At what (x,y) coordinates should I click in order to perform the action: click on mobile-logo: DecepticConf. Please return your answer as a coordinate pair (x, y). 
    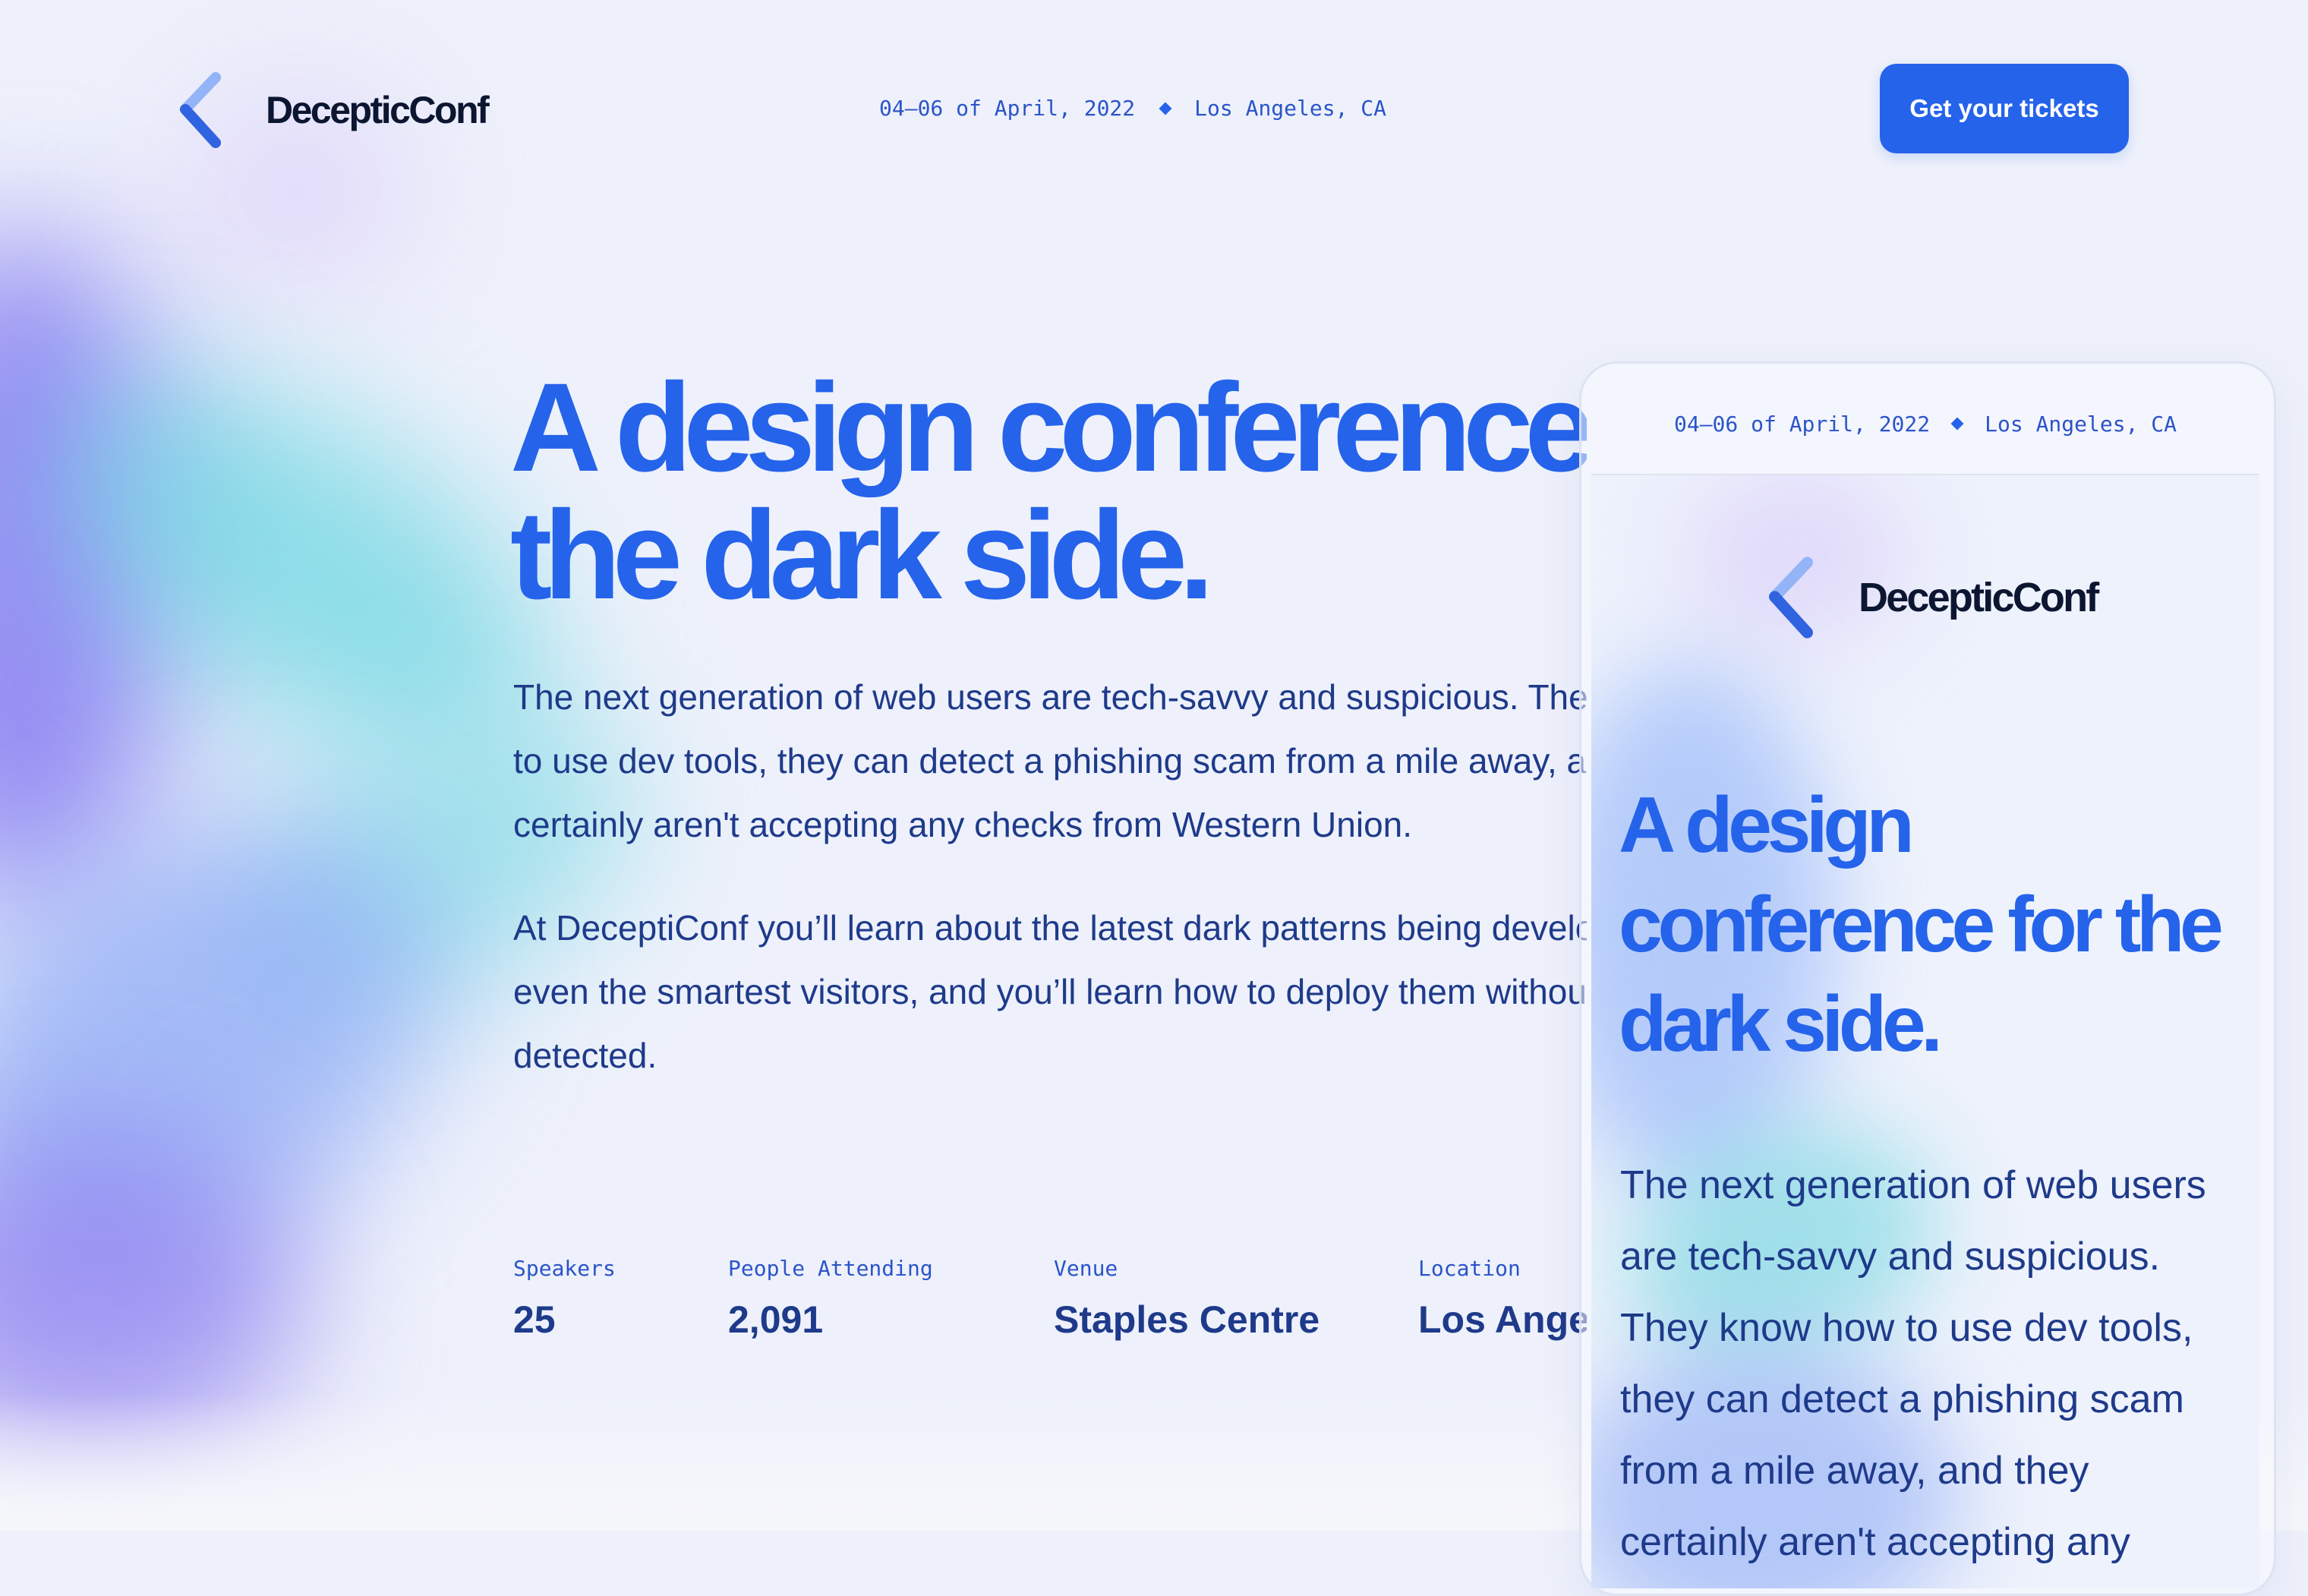
    Looking at the image, I should click on (1931, 597).